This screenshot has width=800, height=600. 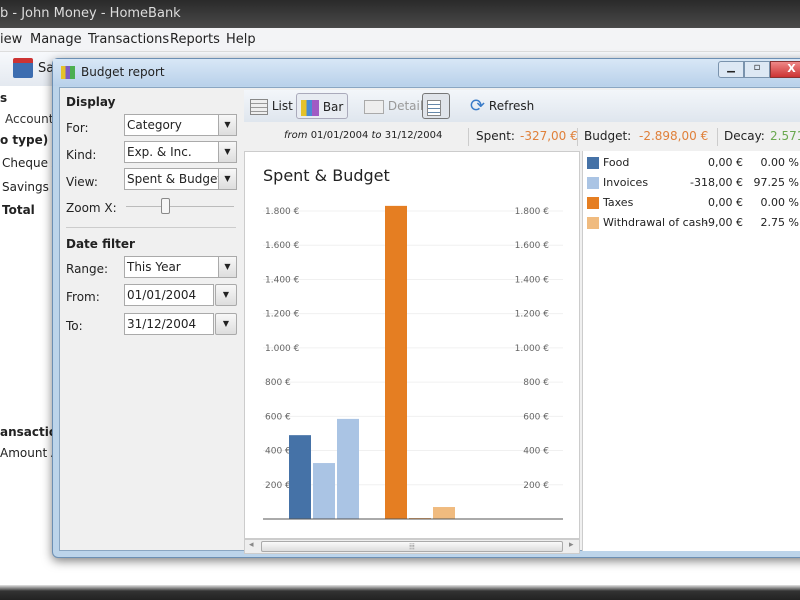 What do you see at coordinates (616, 162) in the screenshot?
I see `legend-name: Food` at bounding box center [616, 162].